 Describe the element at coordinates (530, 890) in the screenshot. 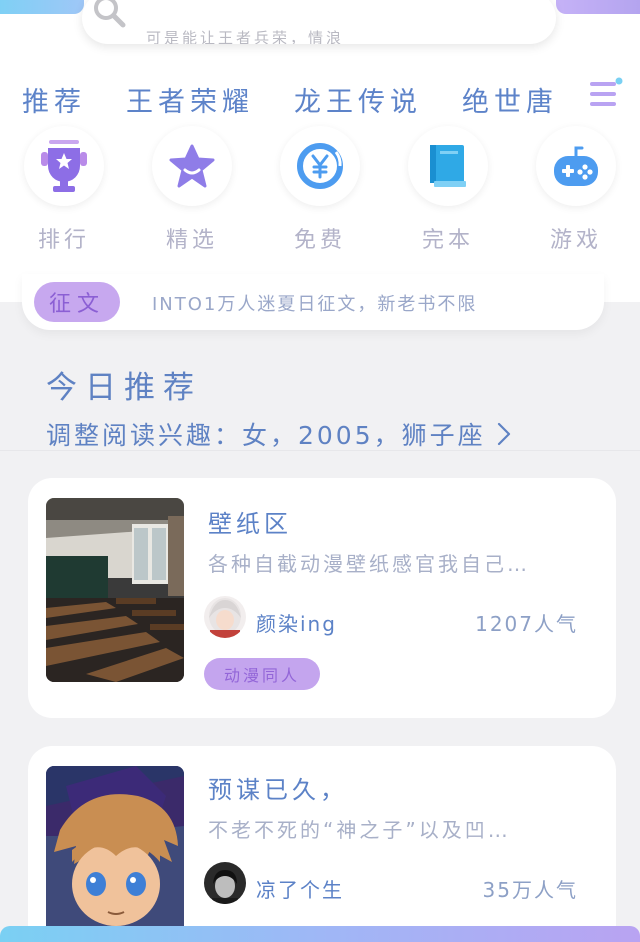

I see `popularity-count: 35万人气` at that location.